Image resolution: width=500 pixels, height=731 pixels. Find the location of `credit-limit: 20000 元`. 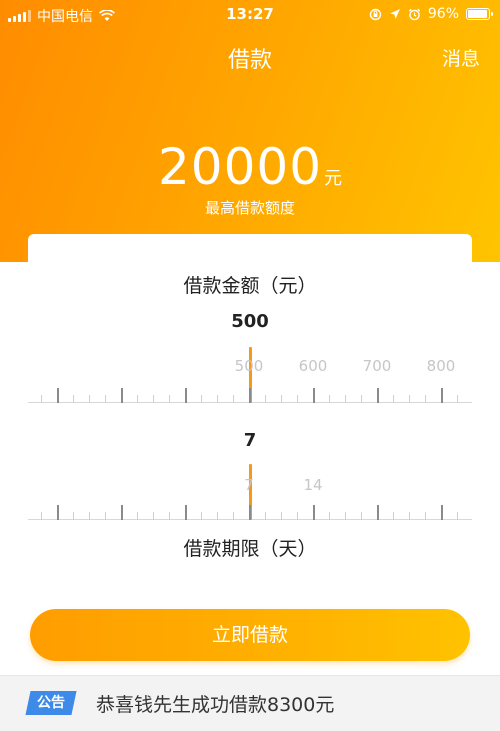

credit-limit: 20000 元 is located at coordinates (250, 167).